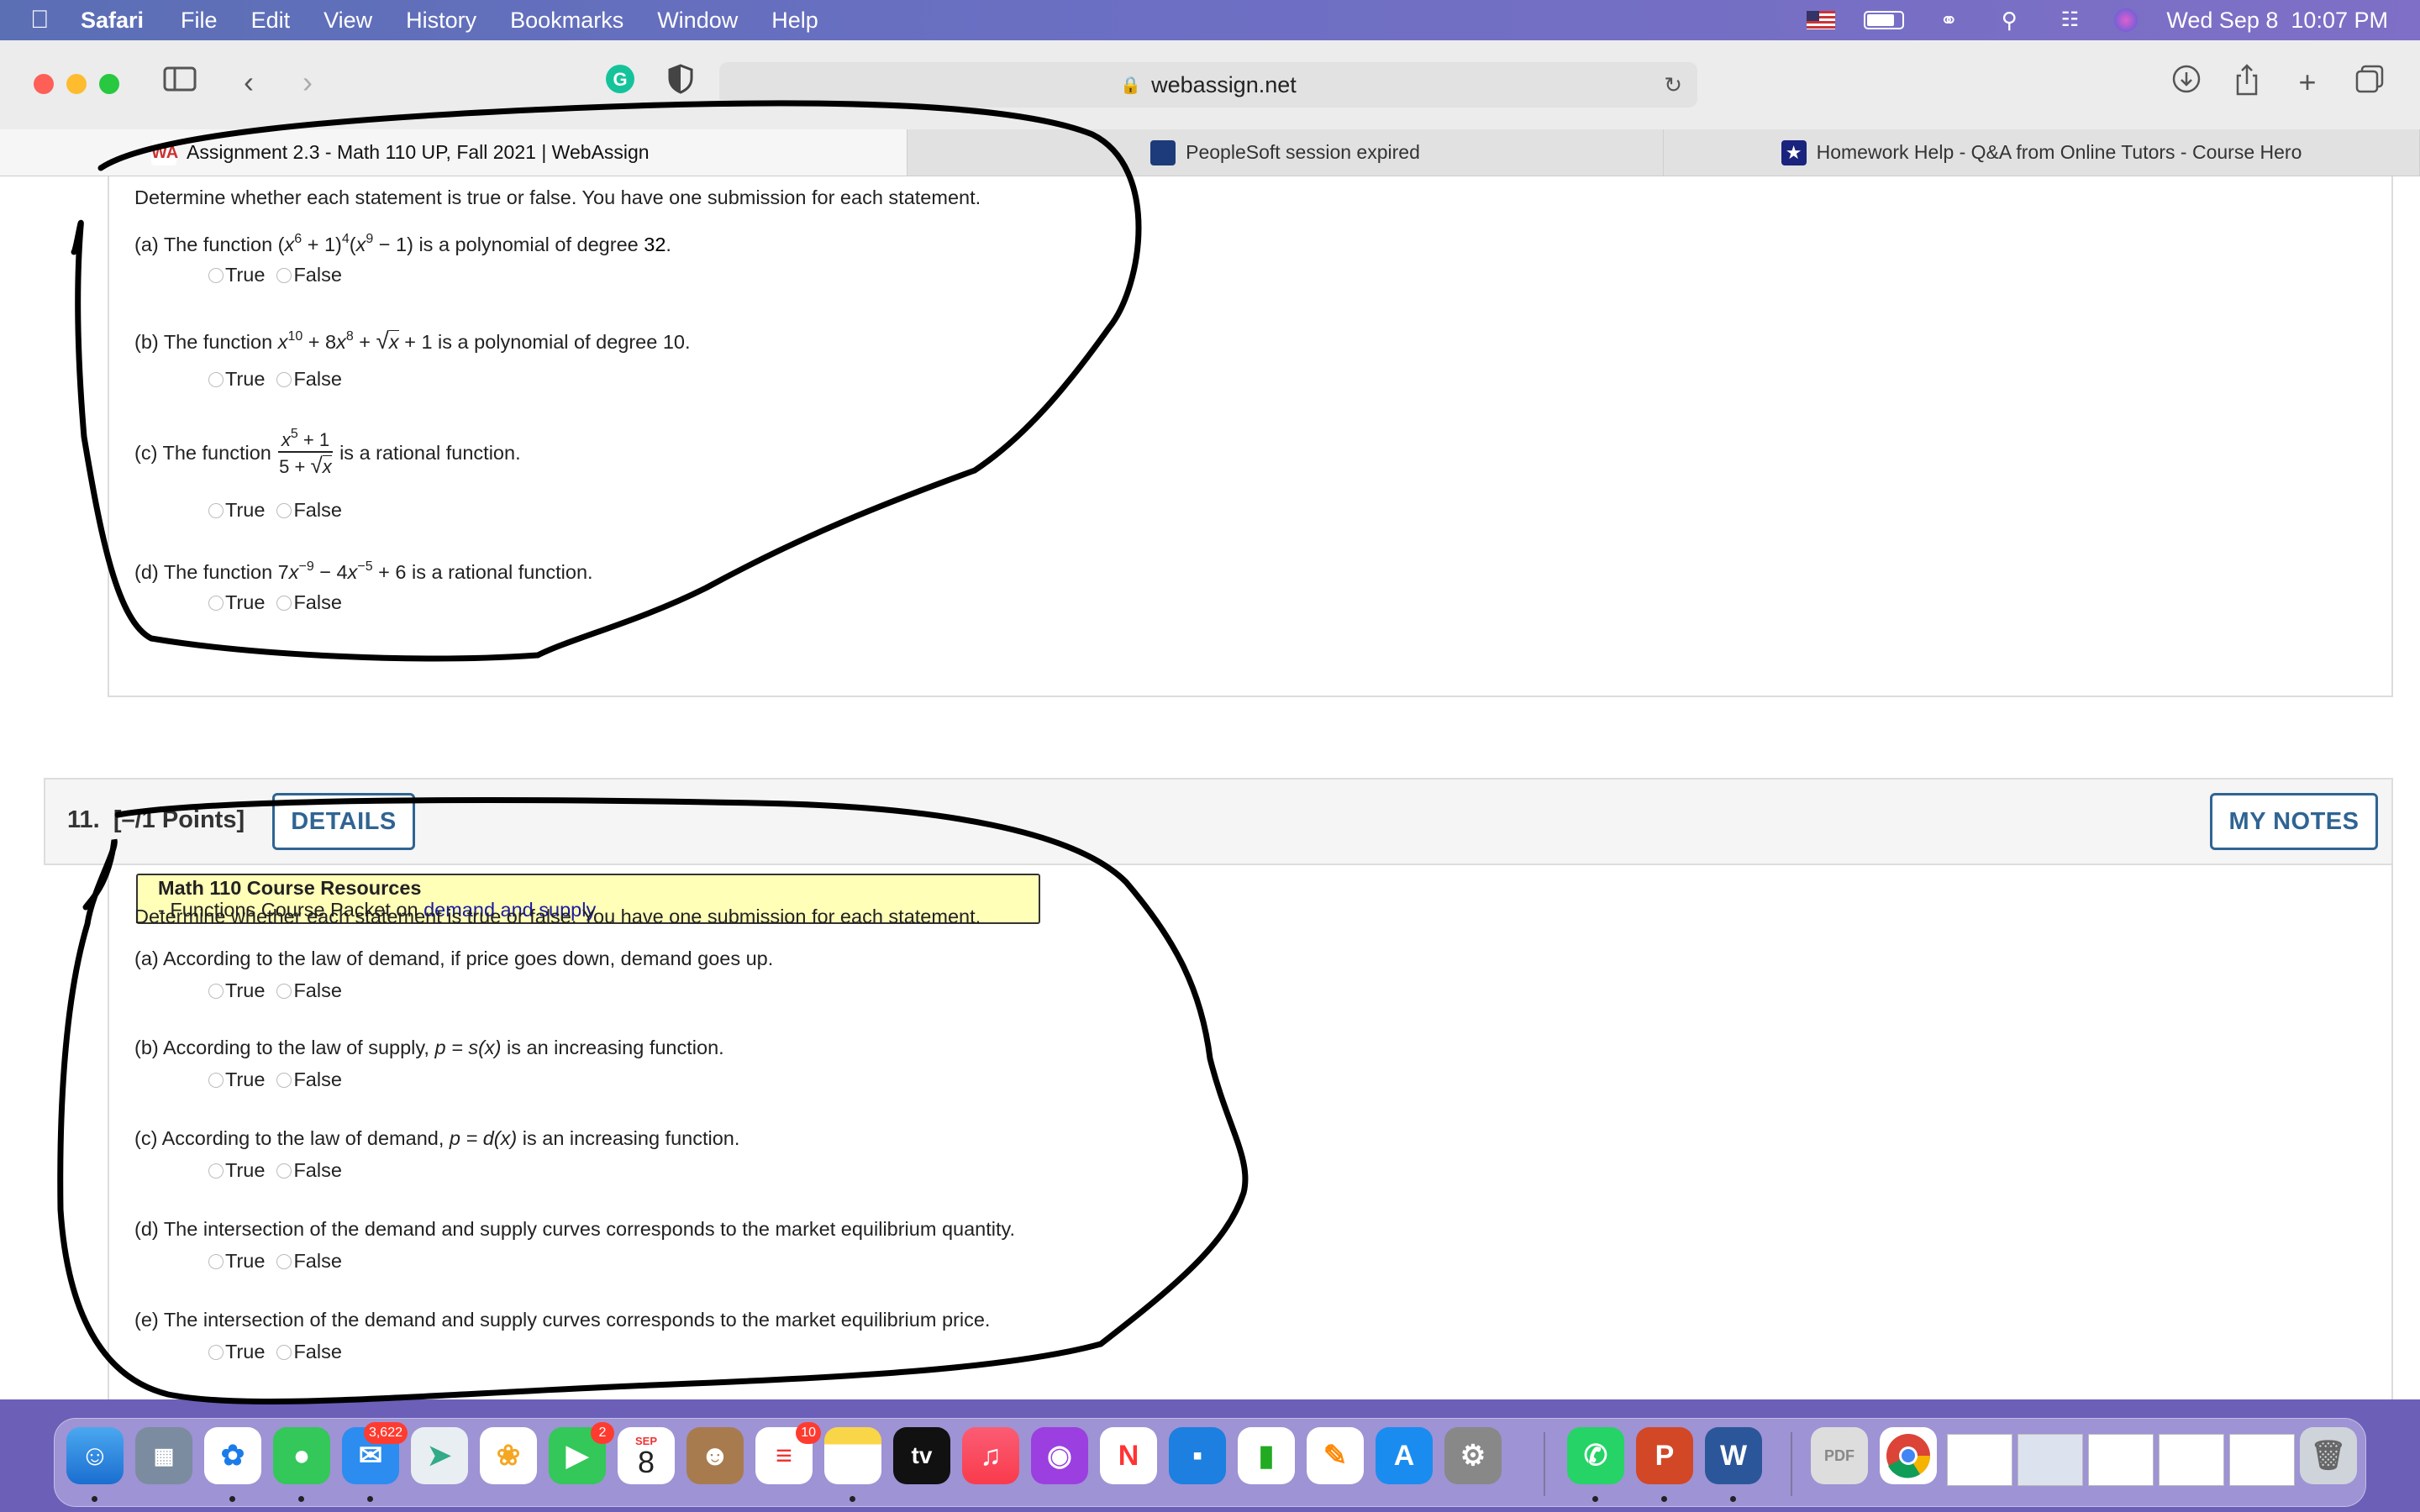 The image size is (2420, 1512). I want to click on podcasts-icon: ◉, so click(1059, 1455).